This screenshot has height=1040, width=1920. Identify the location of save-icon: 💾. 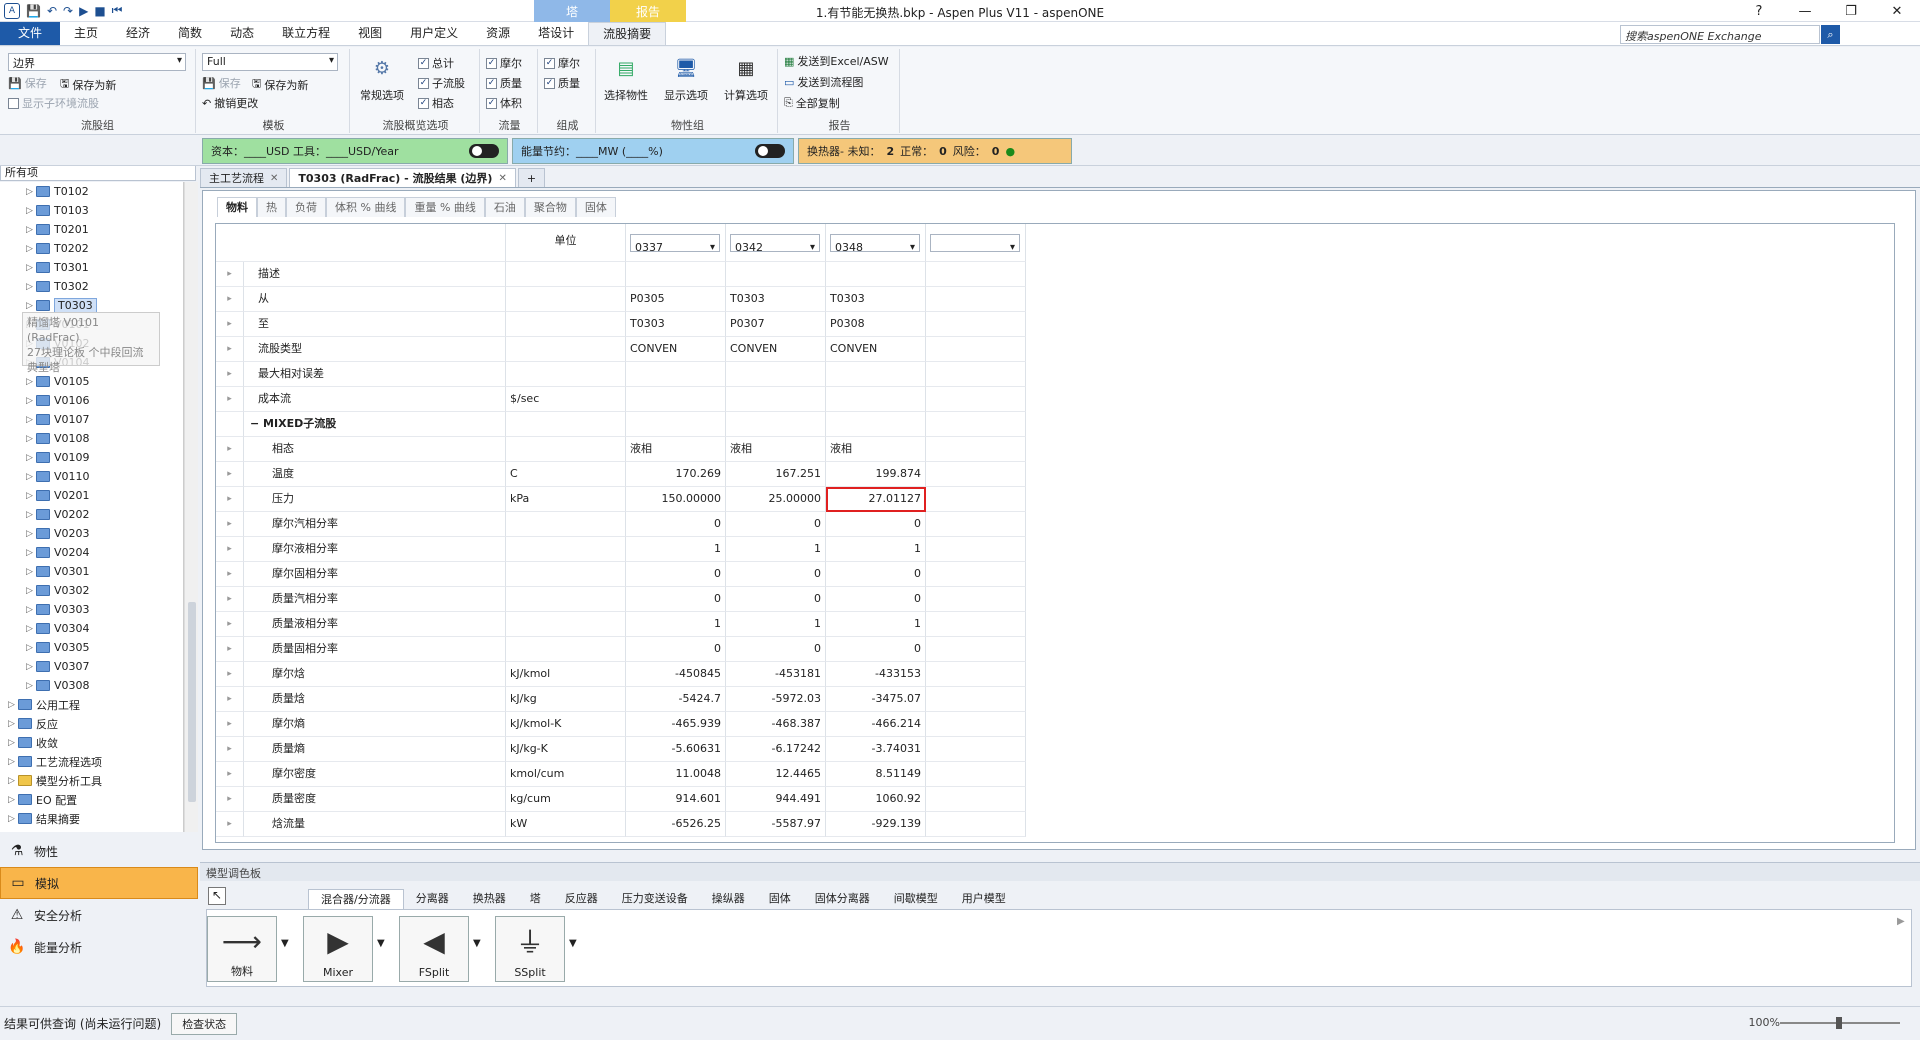
(33, 11).